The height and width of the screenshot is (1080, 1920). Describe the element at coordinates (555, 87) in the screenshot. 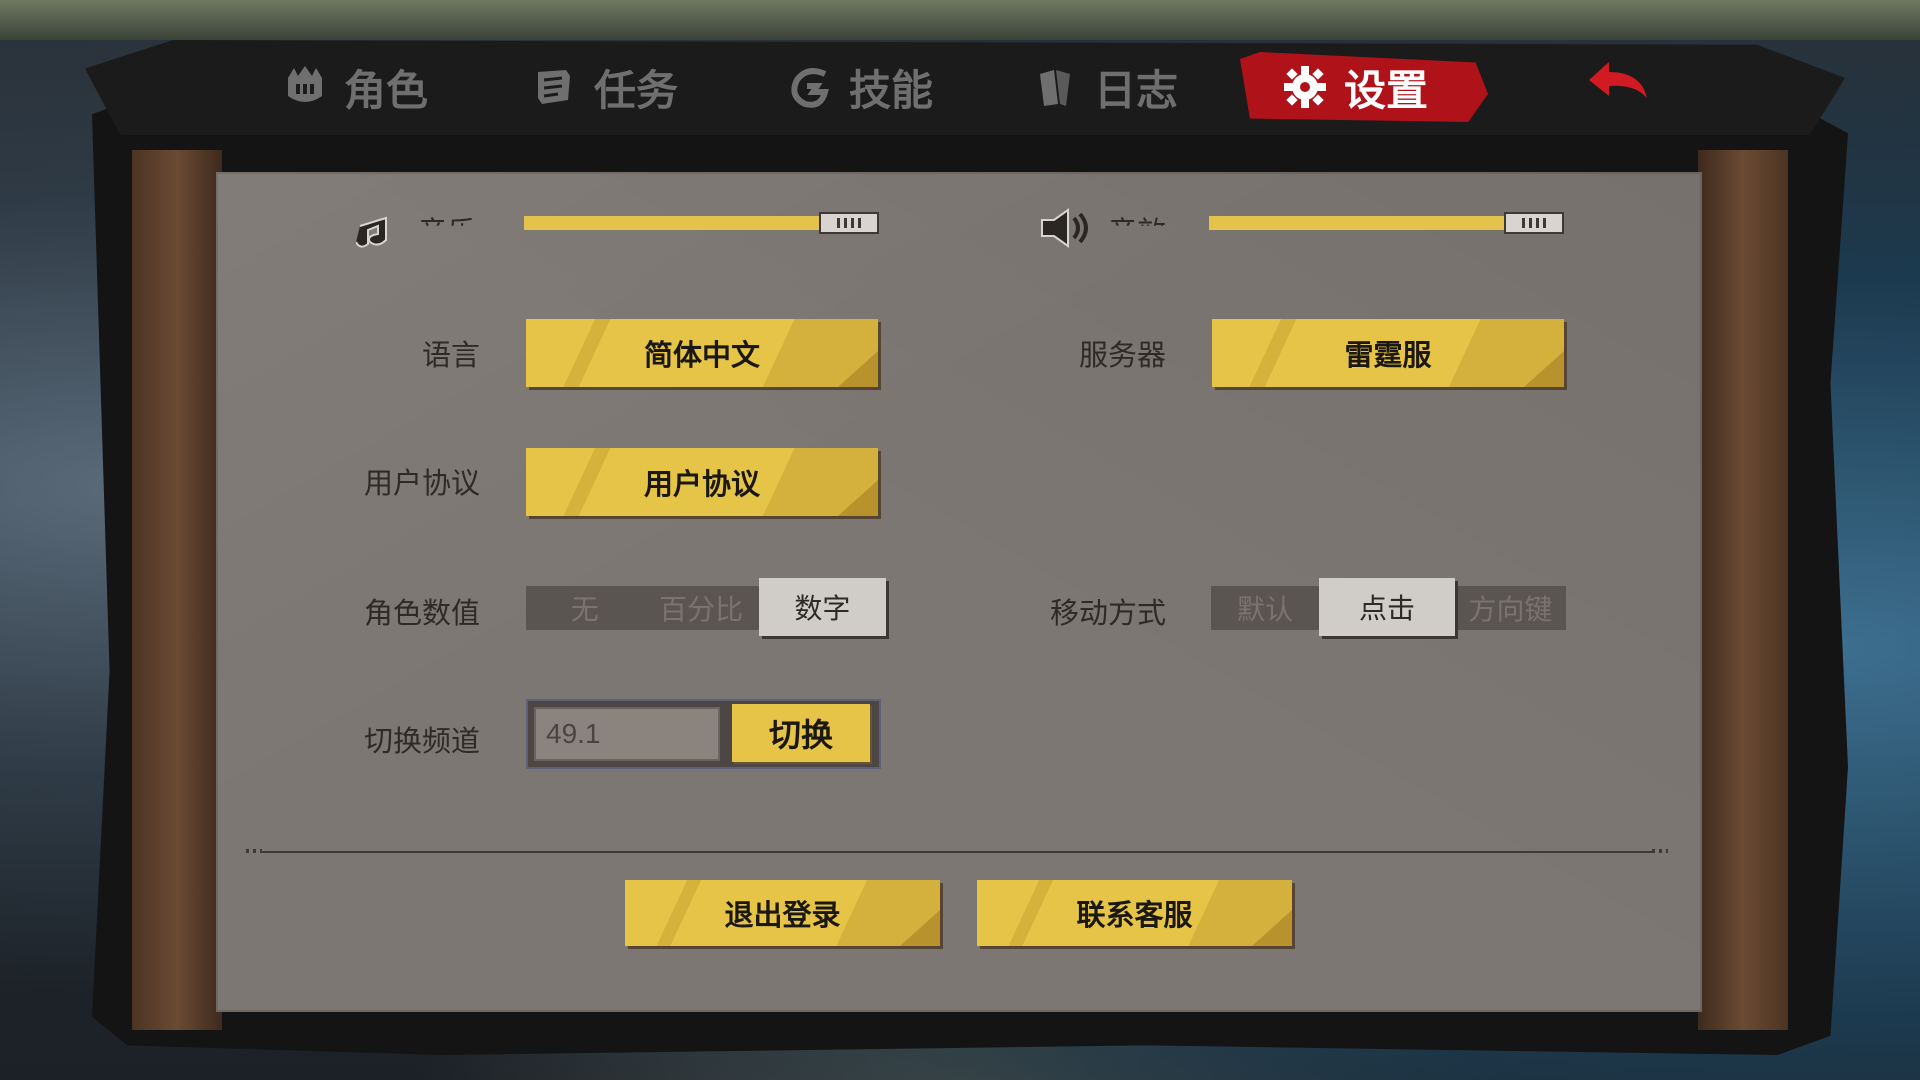

I see `scroll-icon` at that location.